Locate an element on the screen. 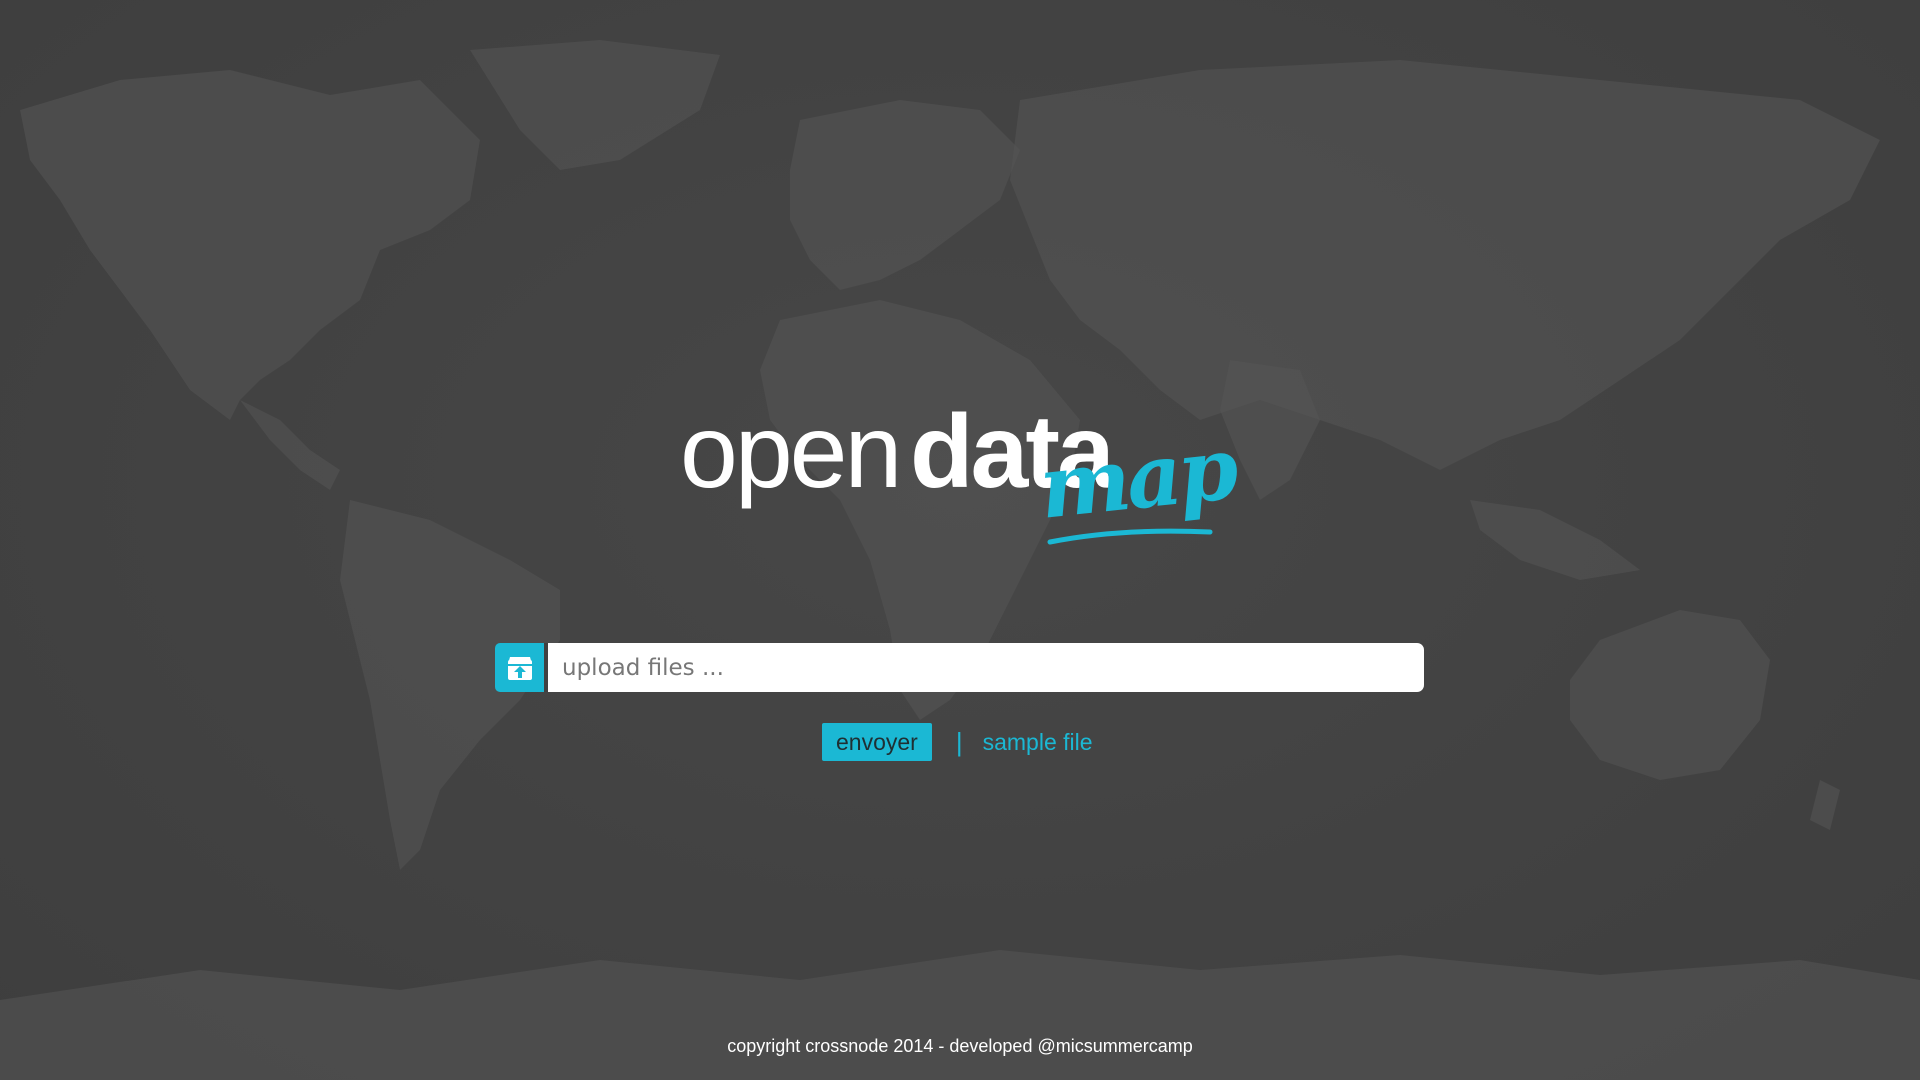  action-row: envoyer | sample file is located at coordinates (957, 742).